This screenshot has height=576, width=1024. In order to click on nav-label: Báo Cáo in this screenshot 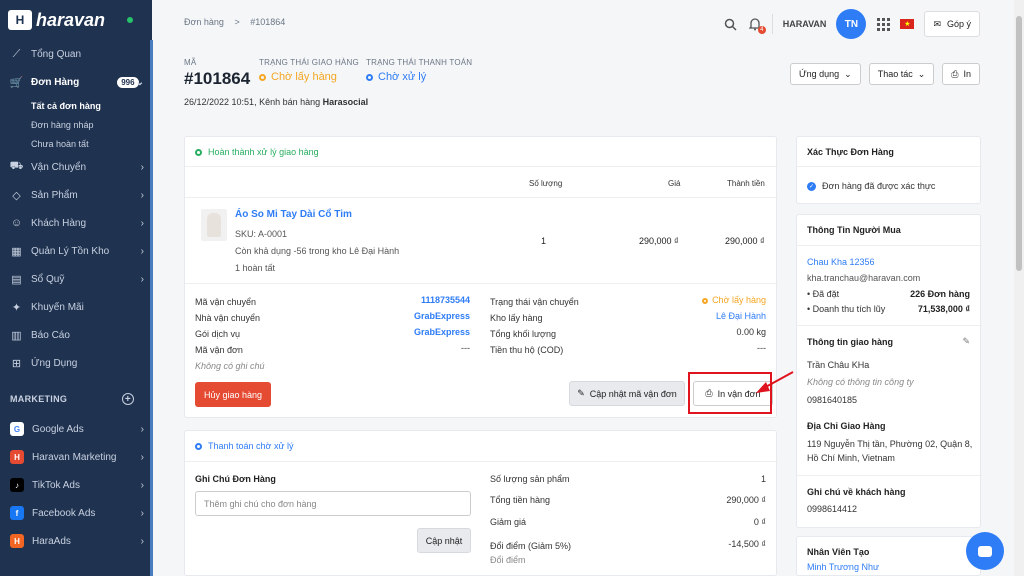, I will do `click(50, 335)`.